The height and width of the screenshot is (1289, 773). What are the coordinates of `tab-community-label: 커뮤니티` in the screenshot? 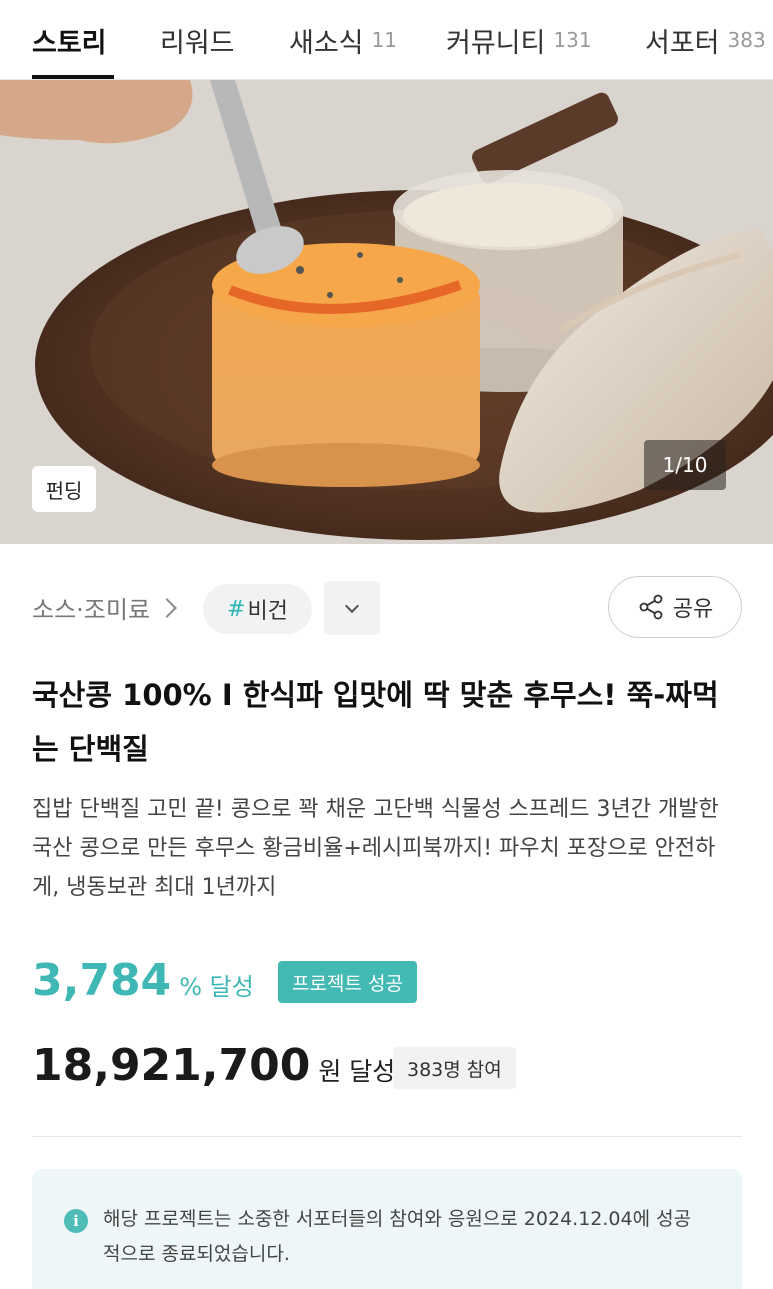 It's located at (496, 43).